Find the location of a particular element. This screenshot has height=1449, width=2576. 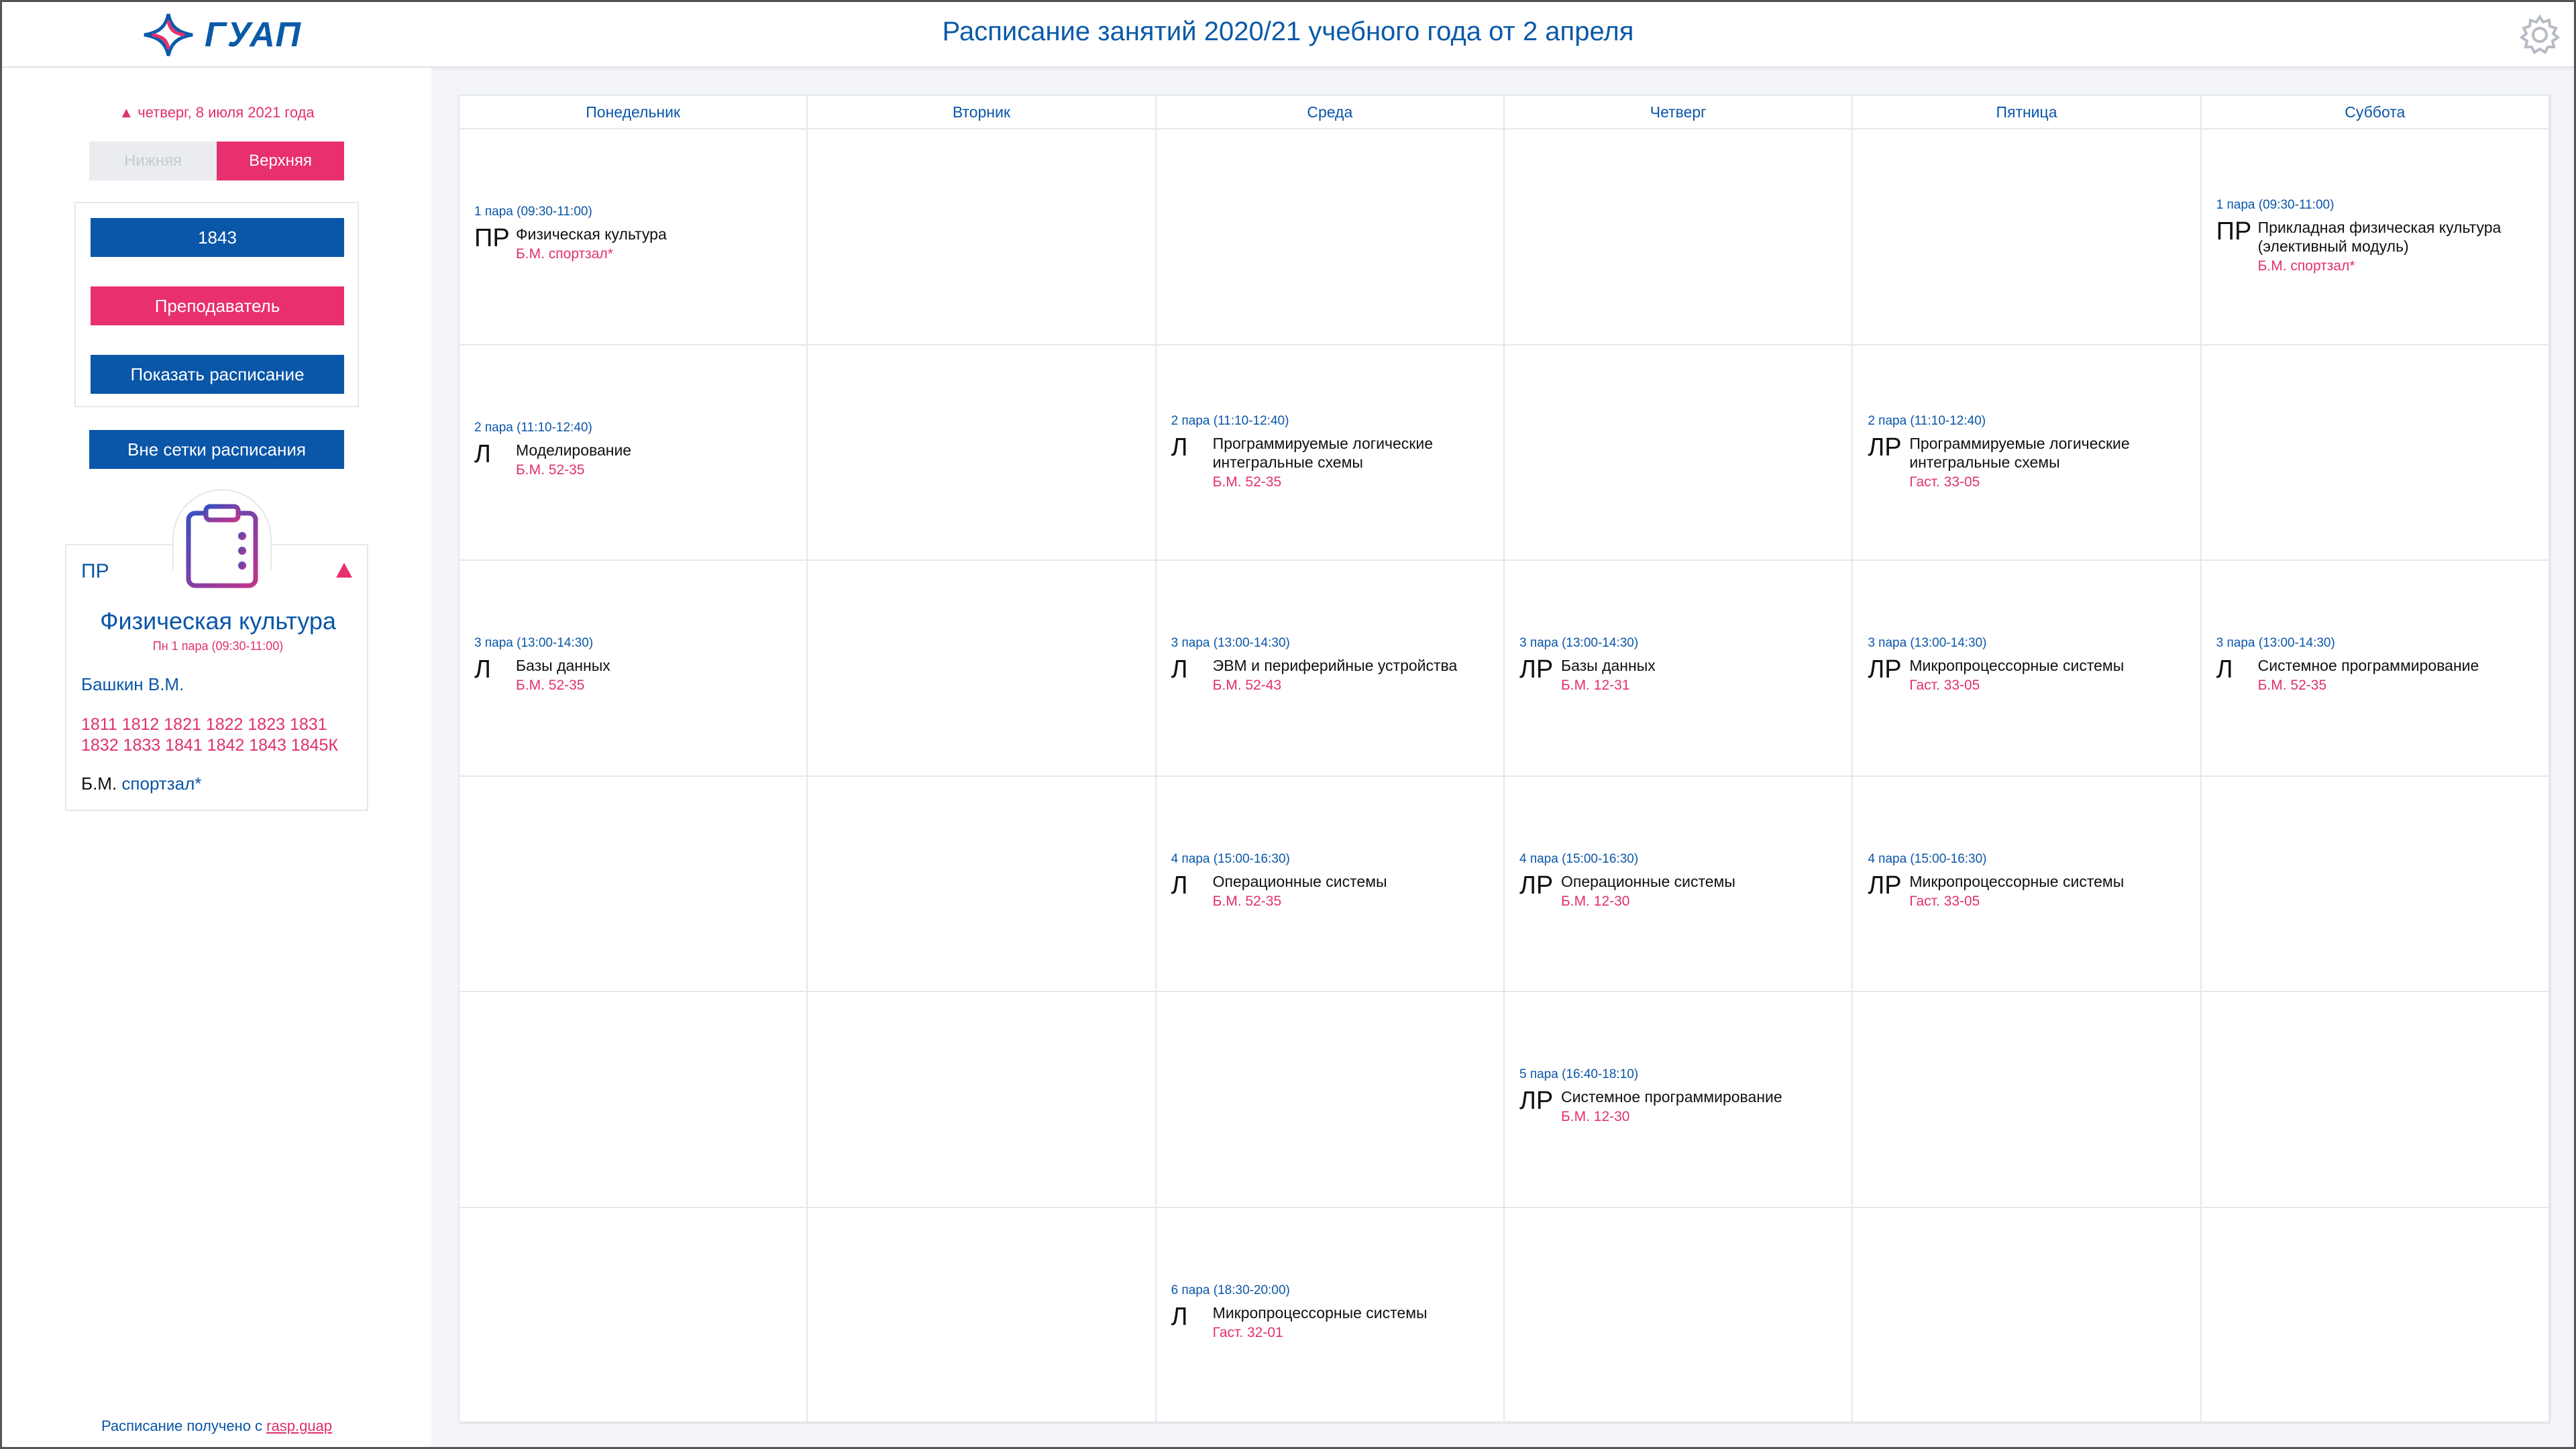

lesson-subject: Моделирование is located at coordinates (574, 450).